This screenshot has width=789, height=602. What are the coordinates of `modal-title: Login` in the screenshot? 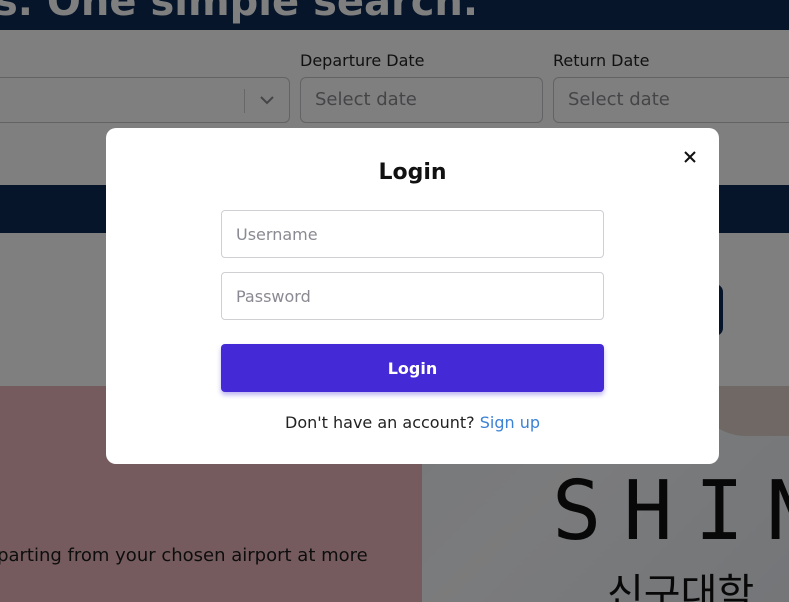 It's located at (412, 172).